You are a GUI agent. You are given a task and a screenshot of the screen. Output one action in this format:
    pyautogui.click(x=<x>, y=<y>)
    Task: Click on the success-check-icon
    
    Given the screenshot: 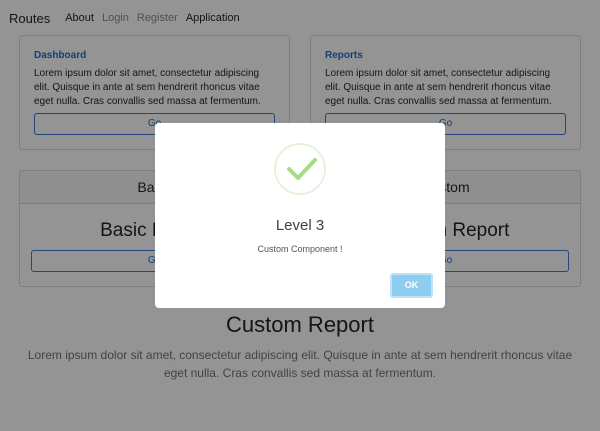 What is the action you would take?
    pyautogui.click(x=300, y=169)
    